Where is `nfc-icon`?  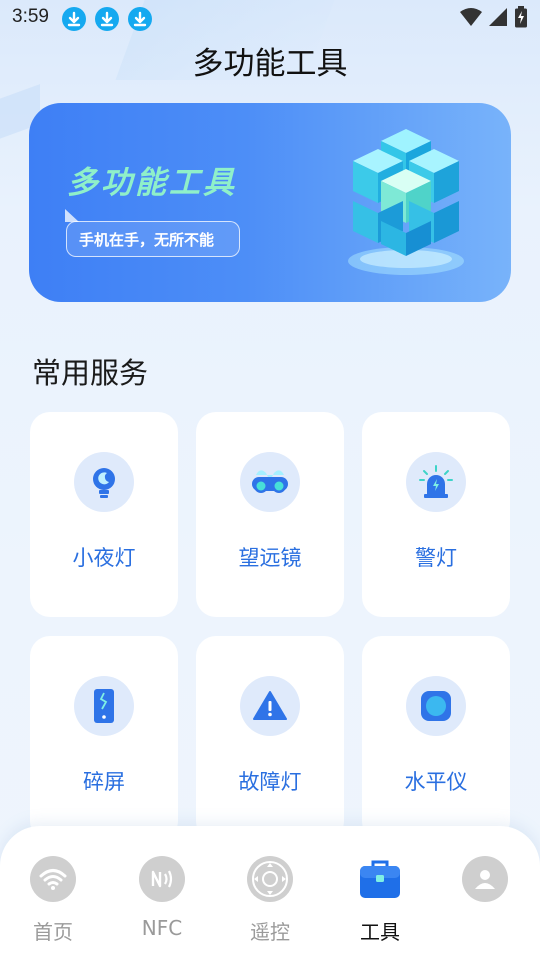 nfc-icon is located at coordinates (162, 879).